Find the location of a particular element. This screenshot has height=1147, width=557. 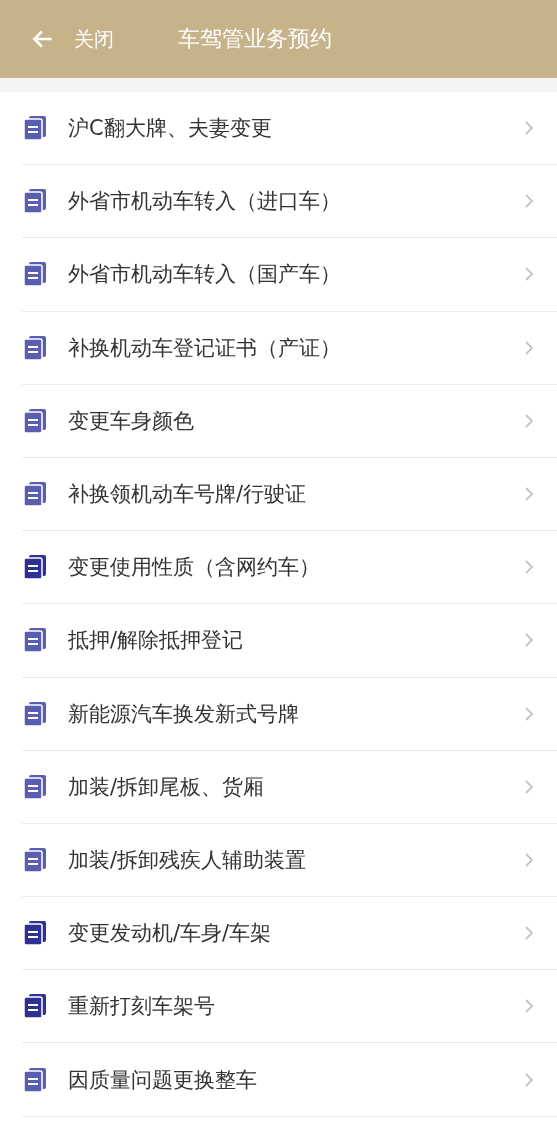

service-label: 变更使用性质（含网约车） is located at coordinates (194, 568).